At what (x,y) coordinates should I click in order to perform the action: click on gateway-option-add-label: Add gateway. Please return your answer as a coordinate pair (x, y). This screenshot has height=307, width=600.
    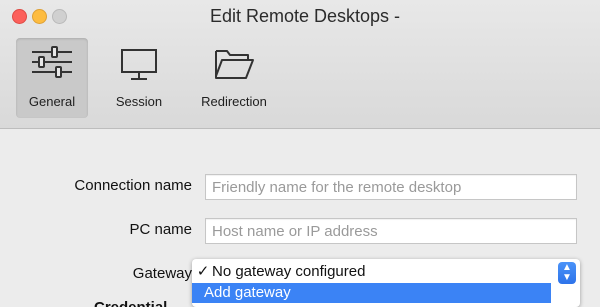
    Looking at the image, I should click on (247, 292).